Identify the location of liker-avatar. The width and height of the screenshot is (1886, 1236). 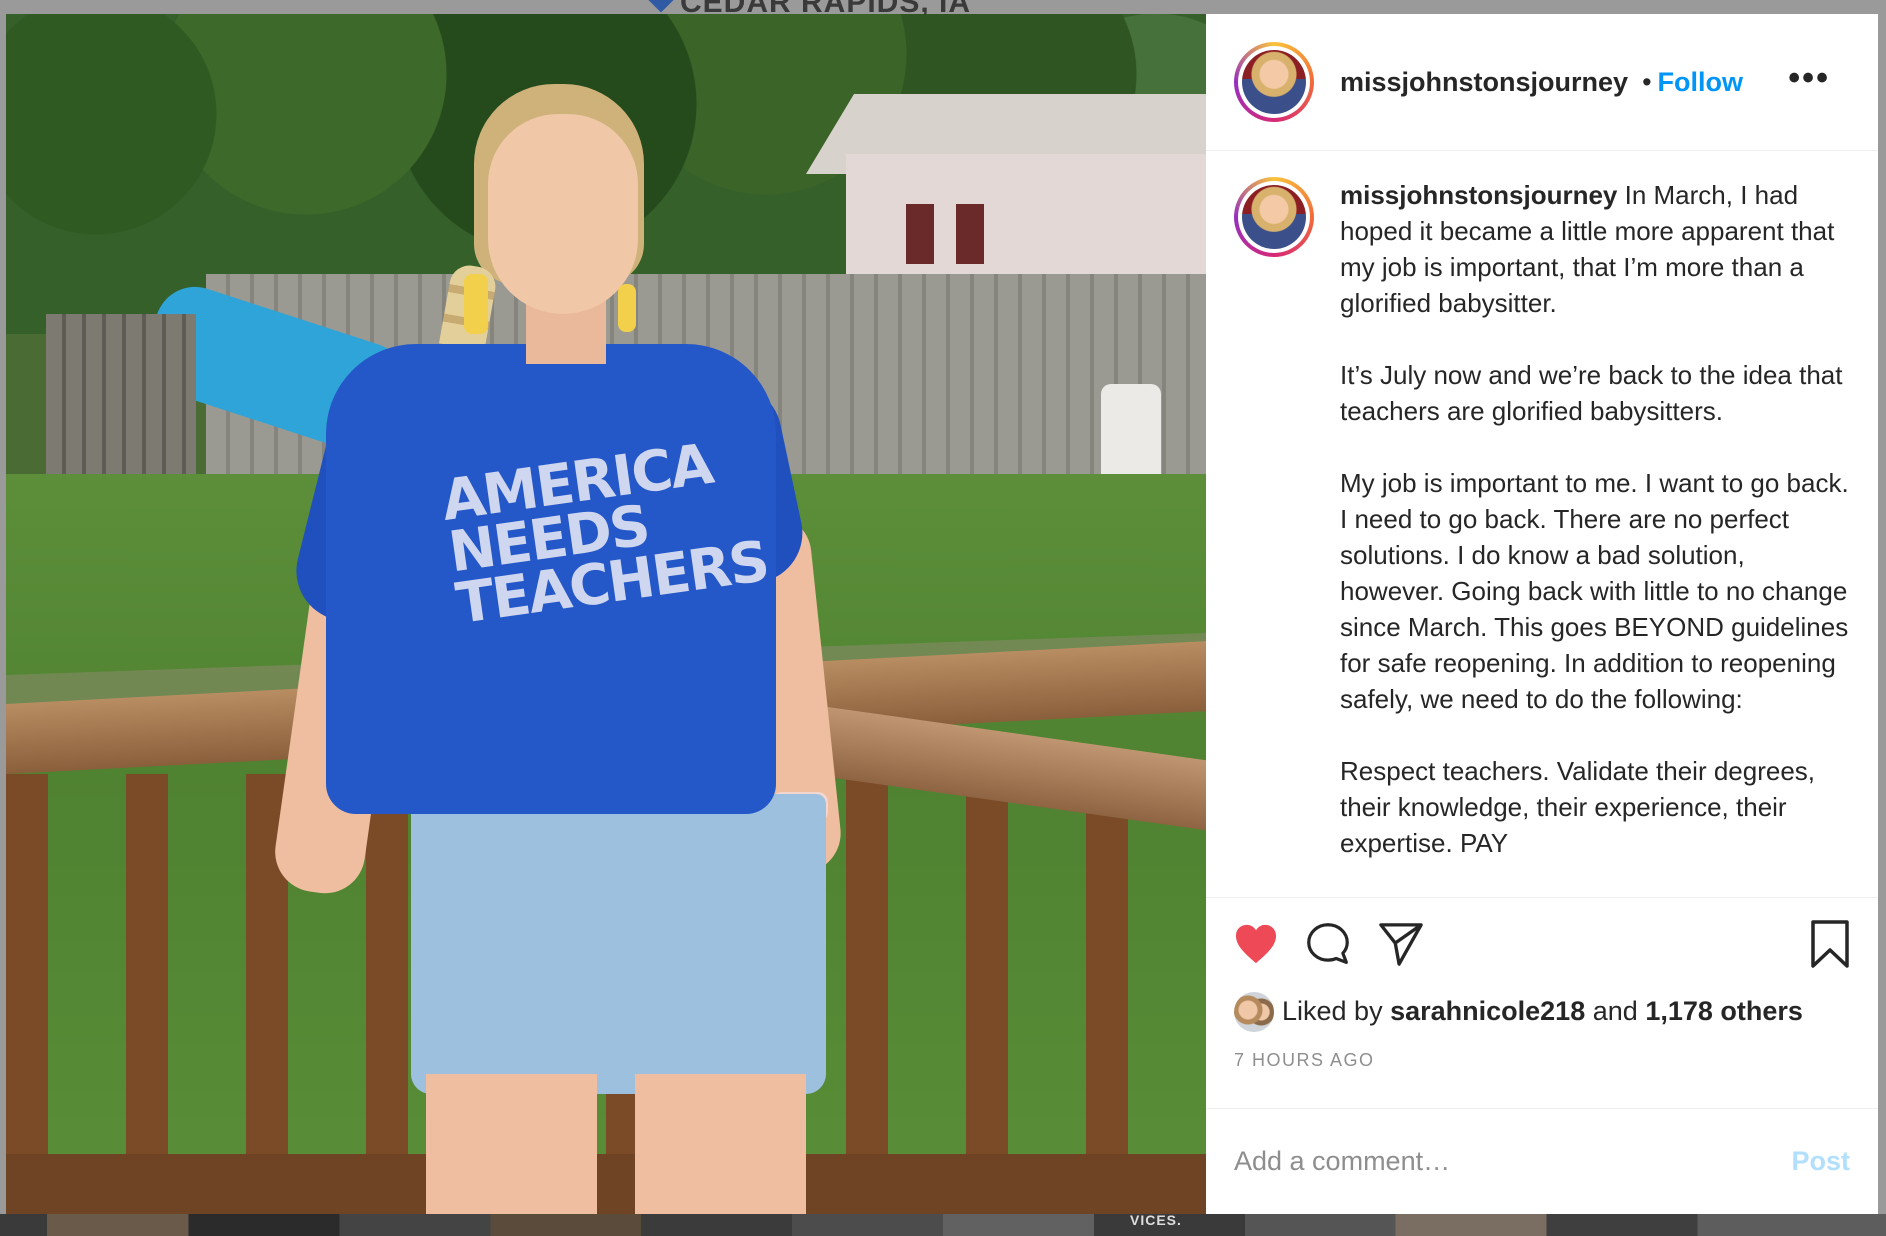
(1254, 1011).